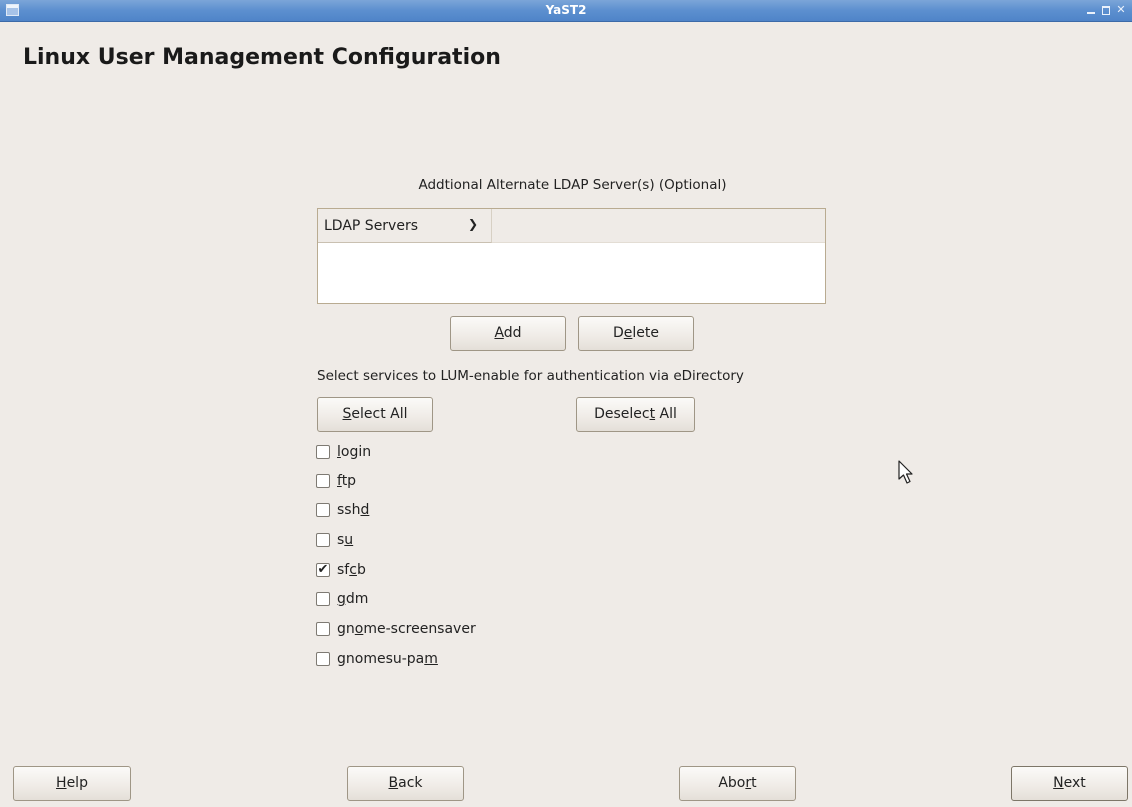 Image resolution: width=1132 pixels, height=807 pixels. I want to click on checkbox-label: gdm, so click(353, 599).